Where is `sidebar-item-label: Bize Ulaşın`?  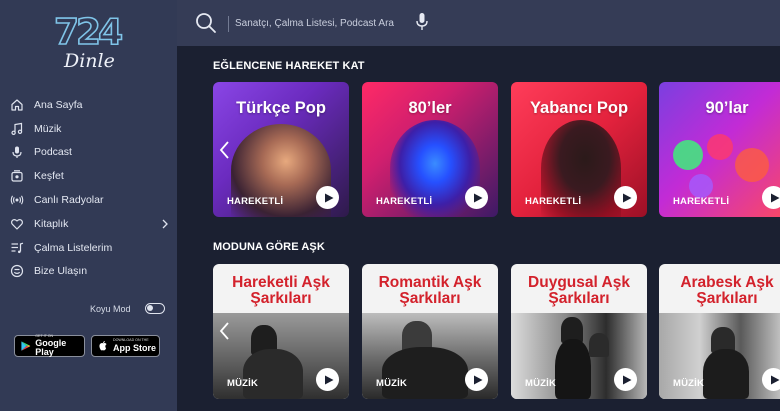 sidebar-item-label: Bize Ulaşın is located at coordinates (61, 271).